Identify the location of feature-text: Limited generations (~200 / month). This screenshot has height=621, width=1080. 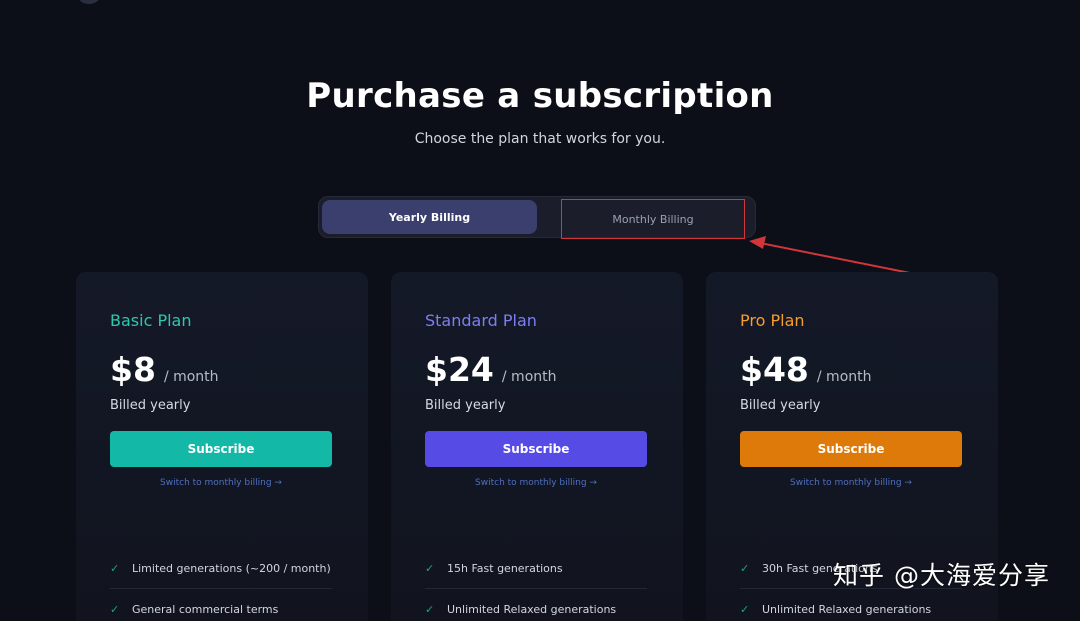
(231, 568).